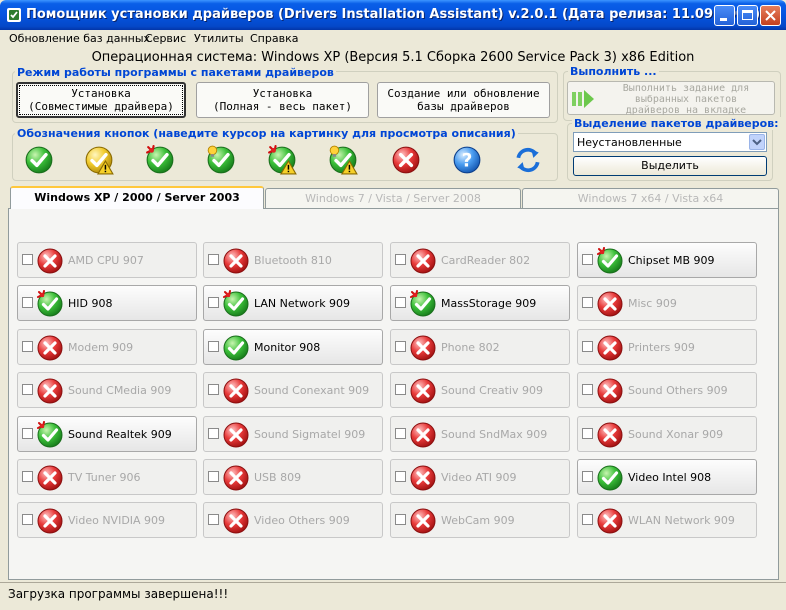 This screenshot has width=786, height=610. I want to click on driver-label: TV Tuner 906, so click(104, 477).